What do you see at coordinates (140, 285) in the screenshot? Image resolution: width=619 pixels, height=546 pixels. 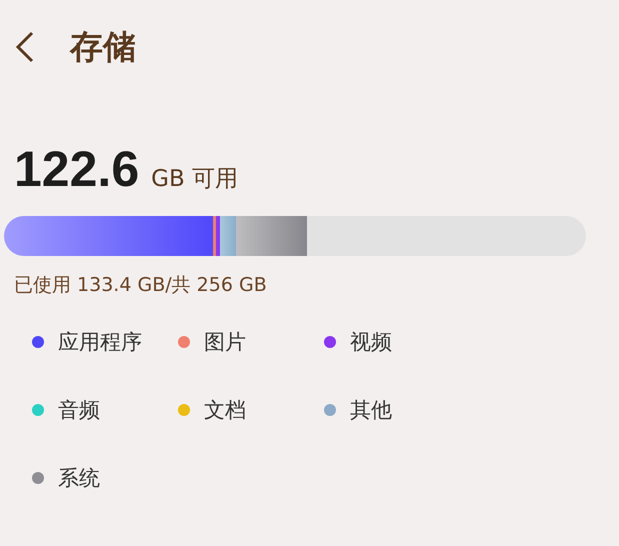 I see `usage-text: 已使用 133.4 GB/共 256 GB` at bounding box center [140, 285].